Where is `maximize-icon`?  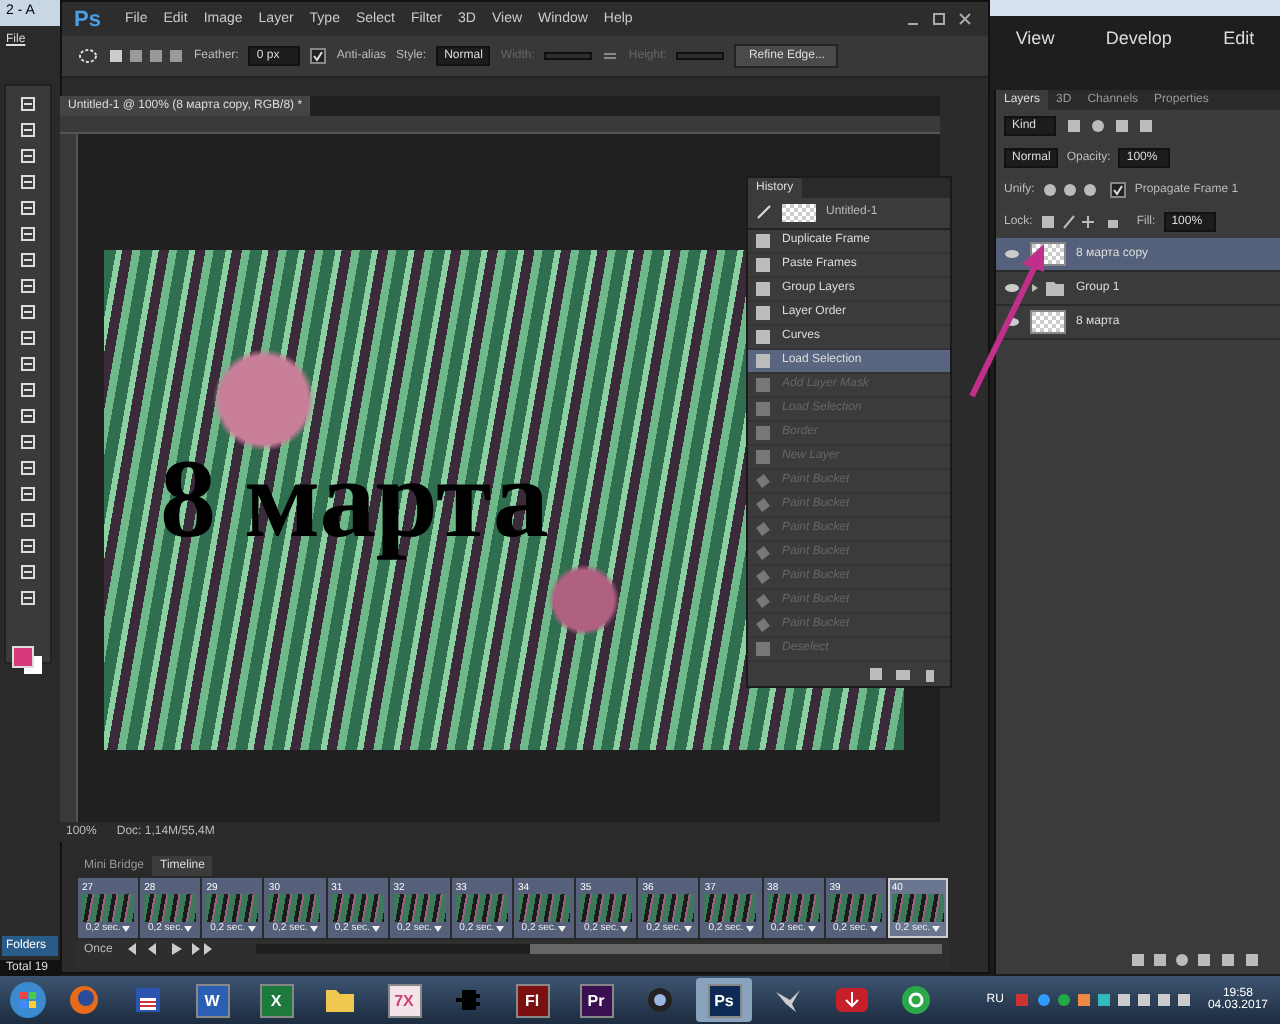 maximize-icon is located at coordinates (939, 19).